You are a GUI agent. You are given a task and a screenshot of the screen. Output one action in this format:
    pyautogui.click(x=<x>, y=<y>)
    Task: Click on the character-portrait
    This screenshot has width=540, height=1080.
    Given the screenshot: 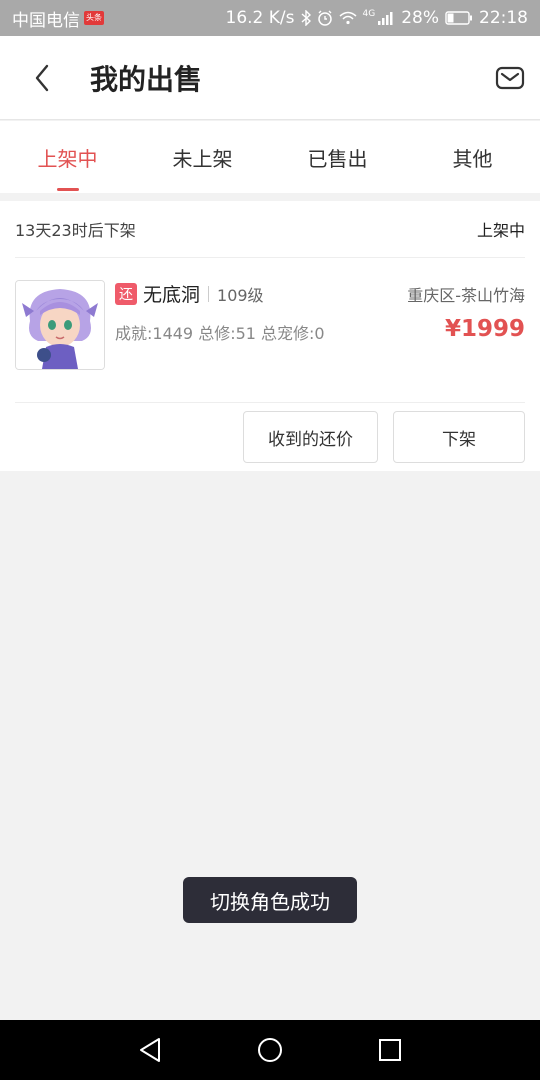 What is the action you would take?
    pyautogui.click(x=60, y=325)
    